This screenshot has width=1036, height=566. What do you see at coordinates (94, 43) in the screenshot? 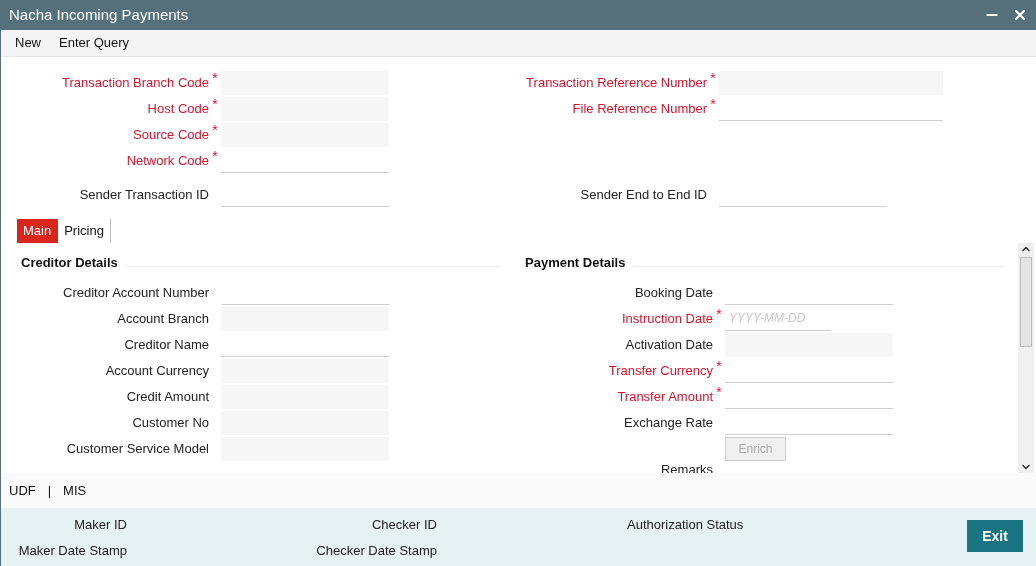
I see `menu-item: Enter Query` at bounding box center [94, 43].